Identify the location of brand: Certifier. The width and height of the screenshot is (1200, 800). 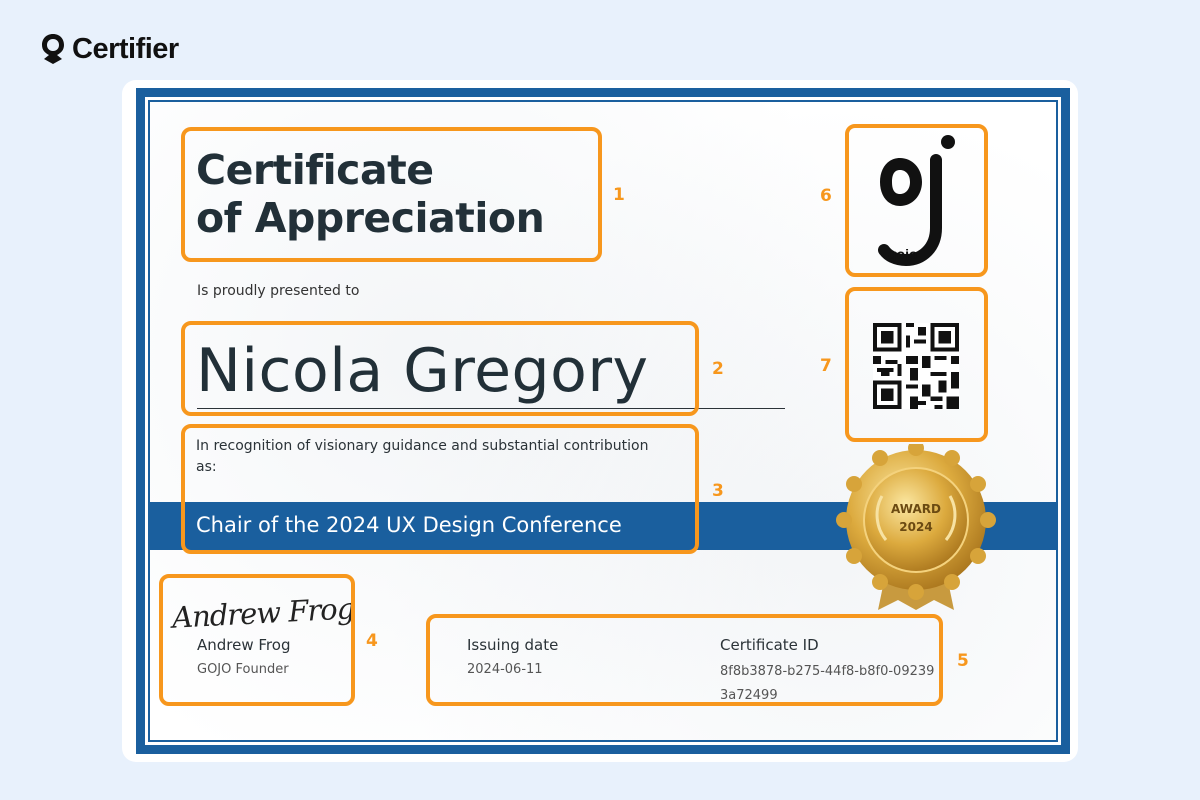
(109, 49).